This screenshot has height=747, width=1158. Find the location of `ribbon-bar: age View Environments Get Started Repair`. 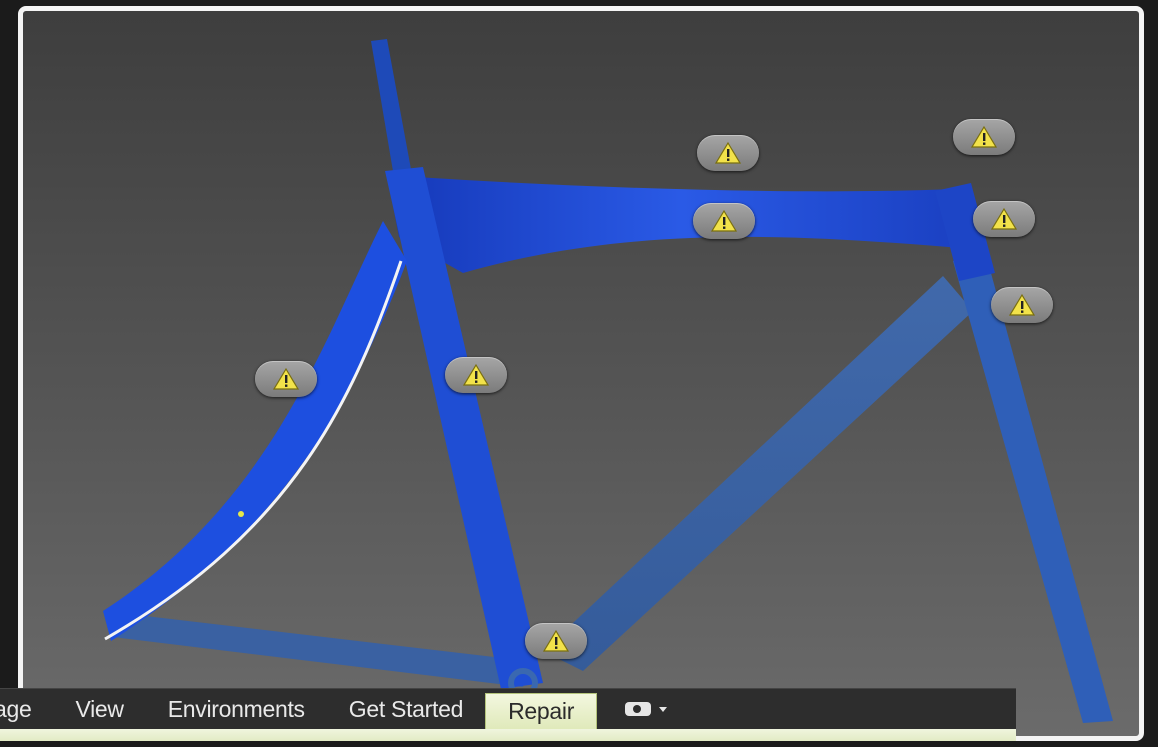

ribbon-bar: age View Environments Get Started Repair is located at coordinates (508, 714).